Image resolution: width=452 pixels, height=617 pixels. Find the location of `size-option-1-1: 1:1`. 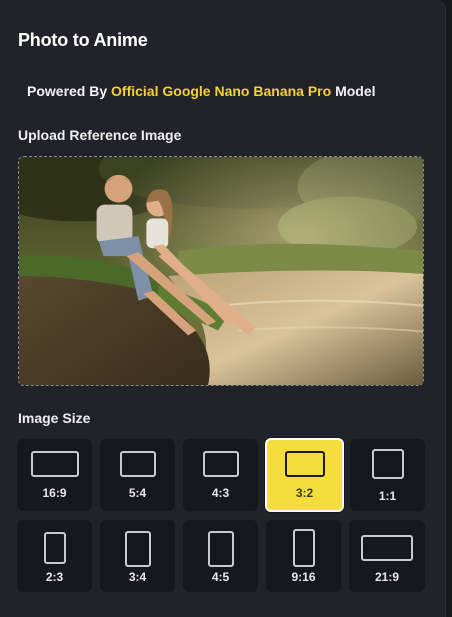

size-option-1-1: 1:1 is located at coordinates (387, 475).